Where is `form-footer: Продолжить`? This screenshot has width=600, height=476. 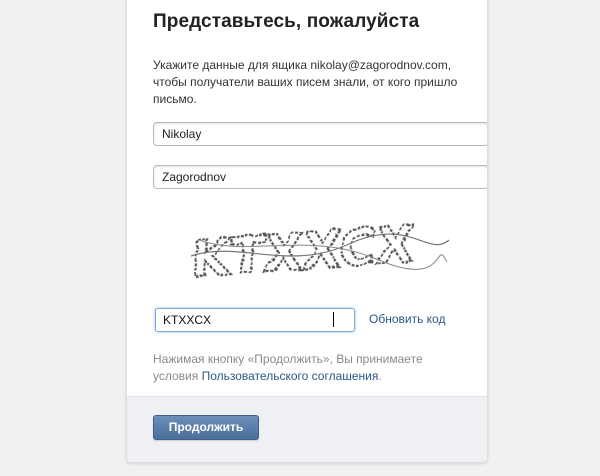 form-footer: Продолжить is located at coordinates (307, 429).